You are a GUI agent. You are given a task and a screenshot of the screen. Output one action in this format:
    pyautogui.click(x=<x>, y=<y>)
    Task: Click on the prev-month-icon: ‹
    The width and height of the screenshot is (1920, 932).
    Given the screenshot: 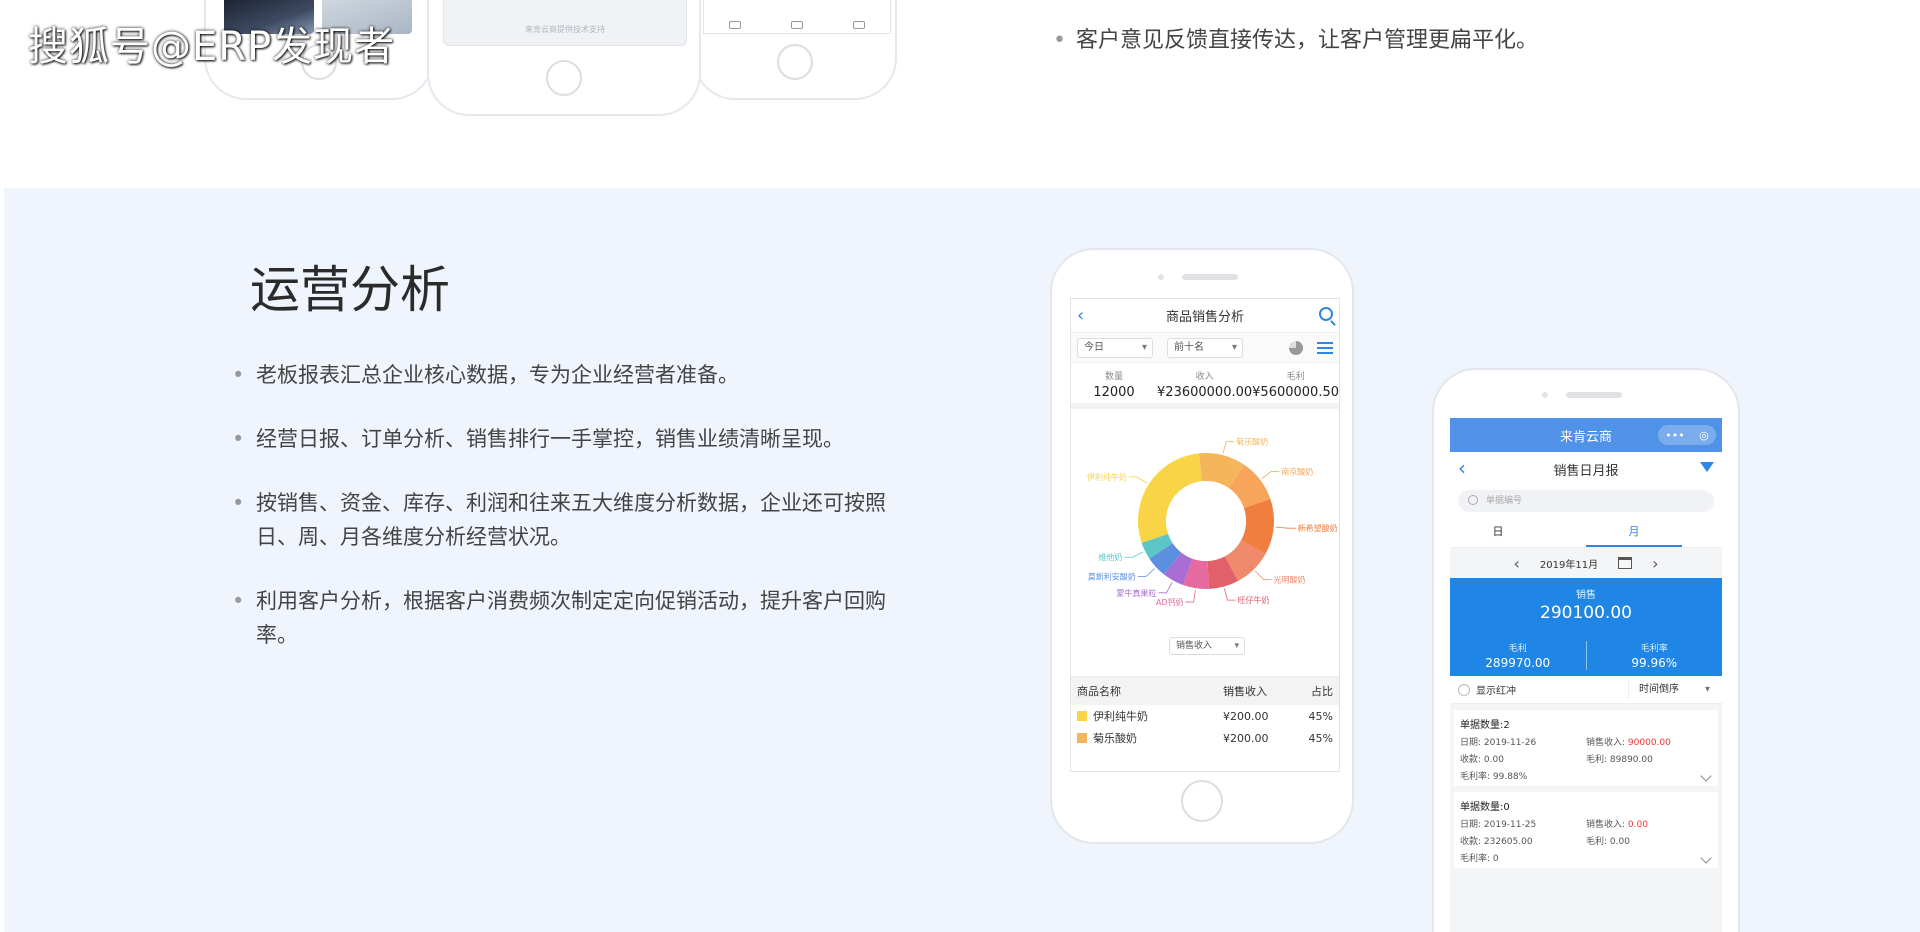 What is the action you would take?
    pyautogui.click(x=1517, y=563)
    